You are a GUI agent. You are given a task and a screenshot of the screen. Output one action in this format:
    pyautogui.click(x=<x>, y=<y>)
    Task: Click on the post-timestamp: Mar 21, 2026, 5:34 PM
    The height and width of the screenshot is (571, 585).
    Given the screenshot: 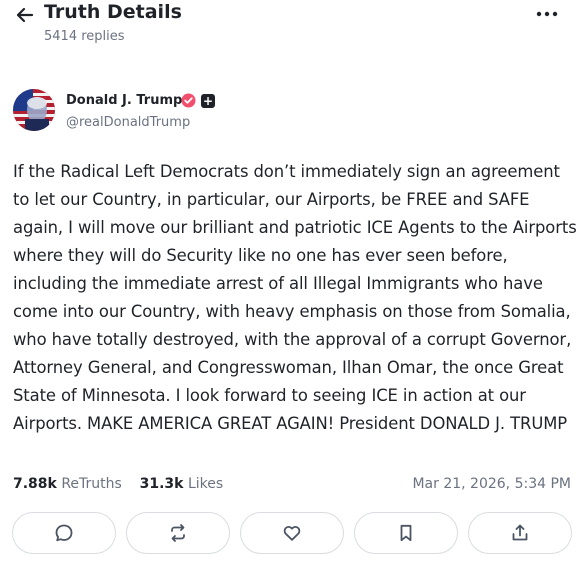 What is the action you would take?
    pyautogui.click(x=491, y=484)
    